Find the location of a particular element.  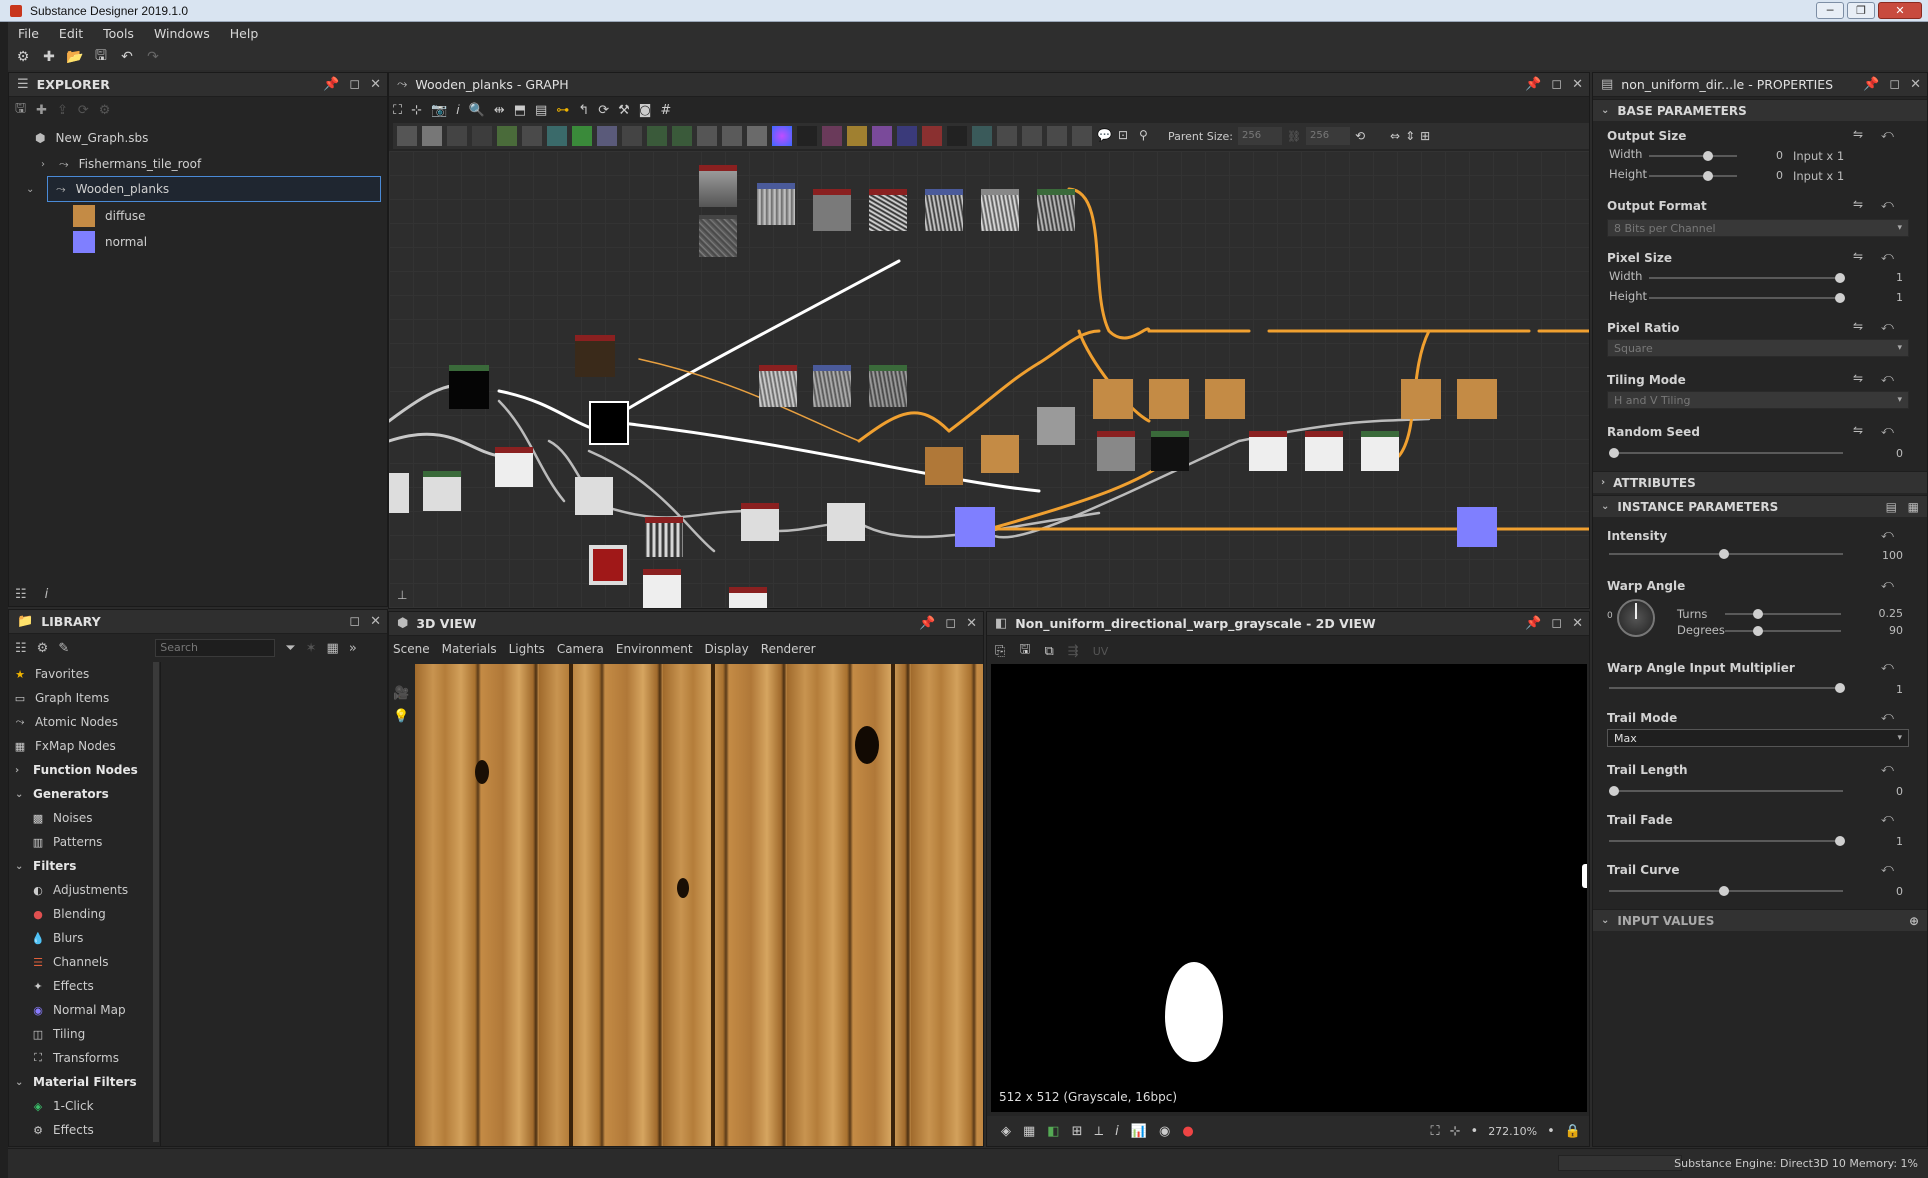

output-width-value: 0 is located at coordinates (1768, 155).